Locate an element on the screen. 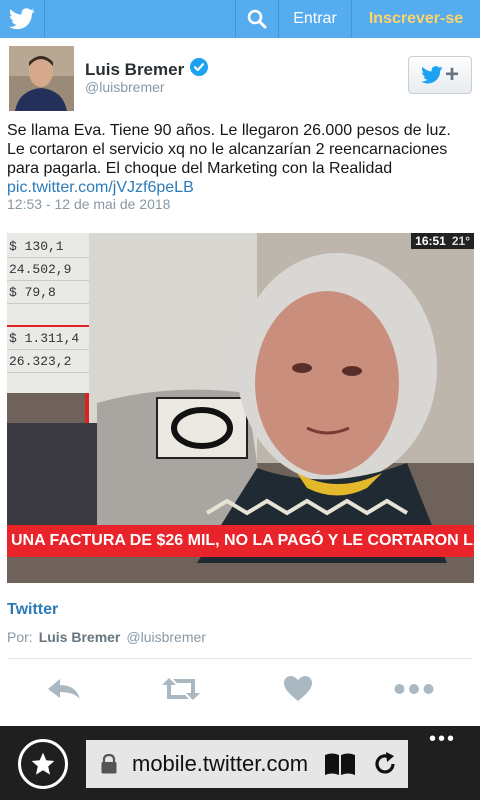 Image resolution: width=480 pixels, height=800 pixels. author-name: Luis Bremer is located at coordinates (147, 69).